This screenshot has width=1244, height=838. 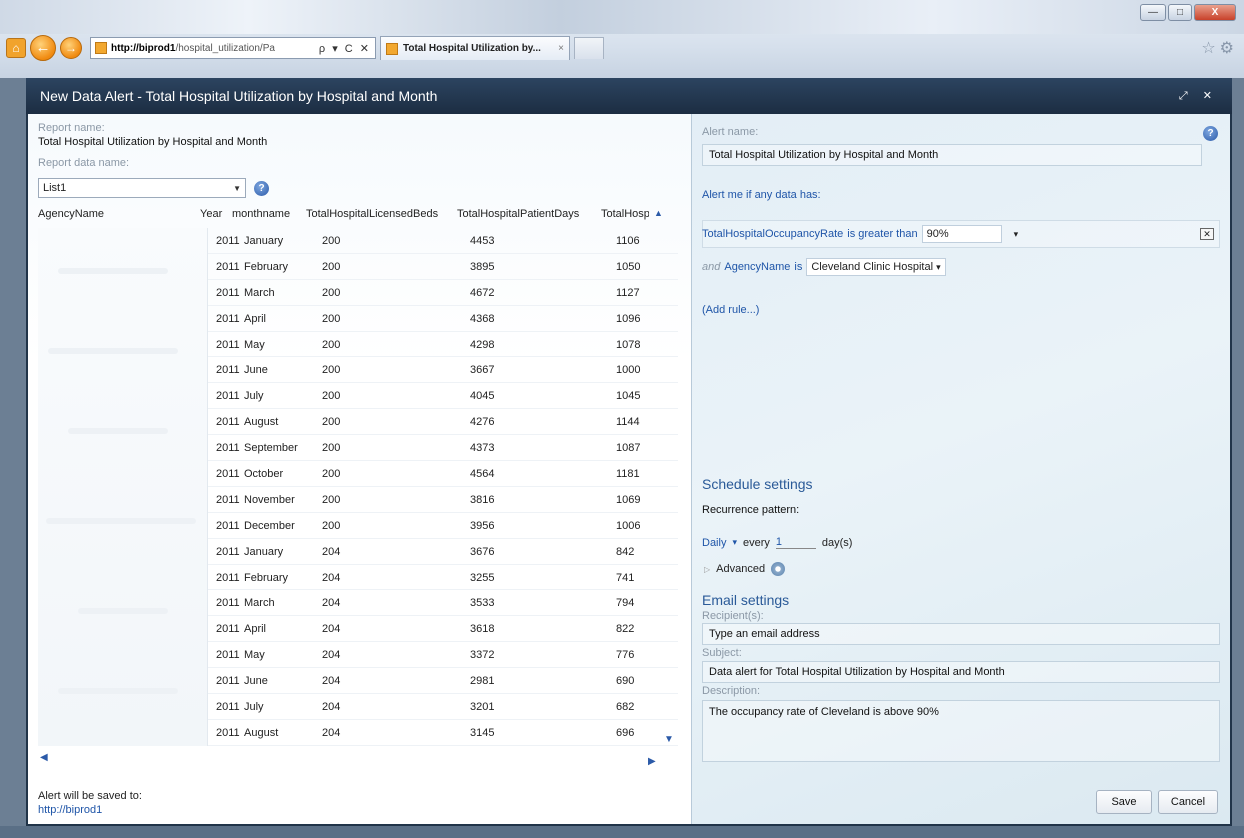 I want to click on col-header-agency: AgencyName, so click(x=71, y=214).